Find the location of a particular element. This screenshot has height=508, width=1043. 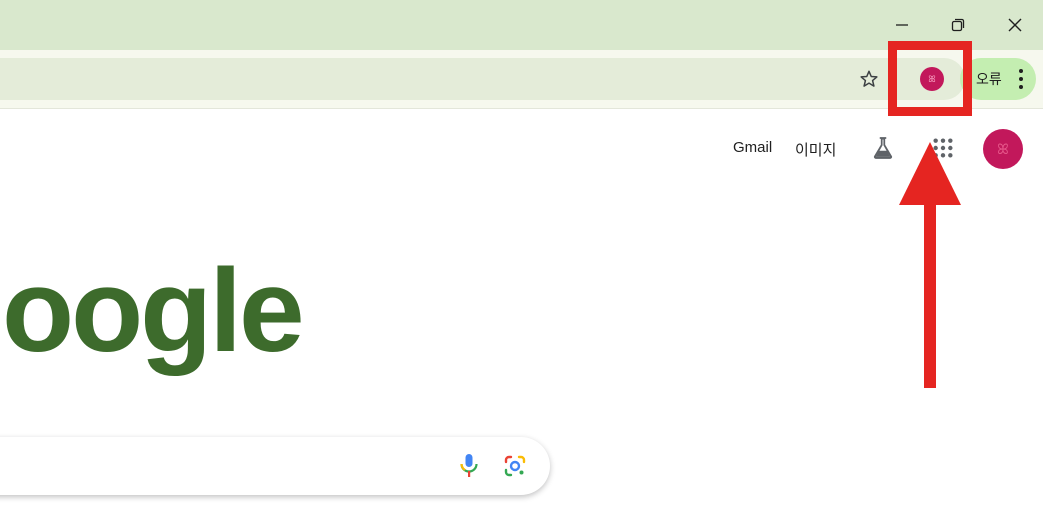

voice-search-button is located at coordinates (469, 466).